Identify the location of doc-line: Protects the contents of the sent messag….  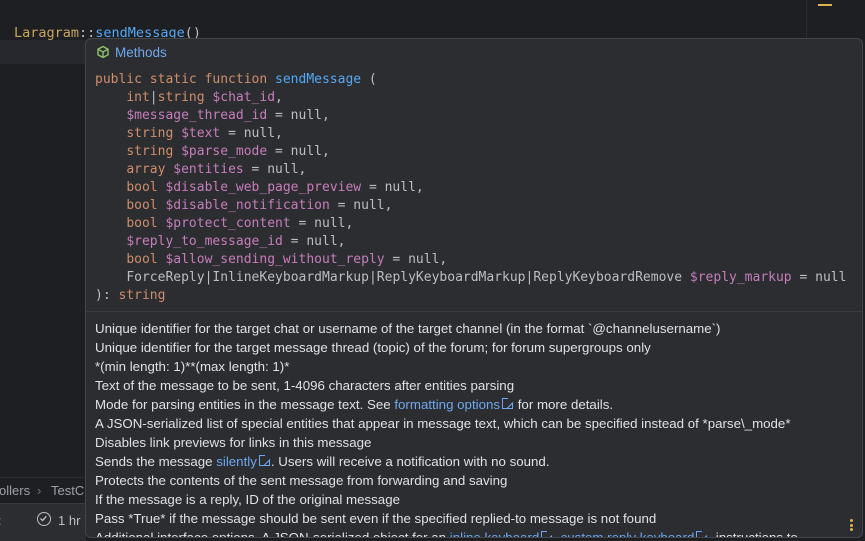
(301, 480).